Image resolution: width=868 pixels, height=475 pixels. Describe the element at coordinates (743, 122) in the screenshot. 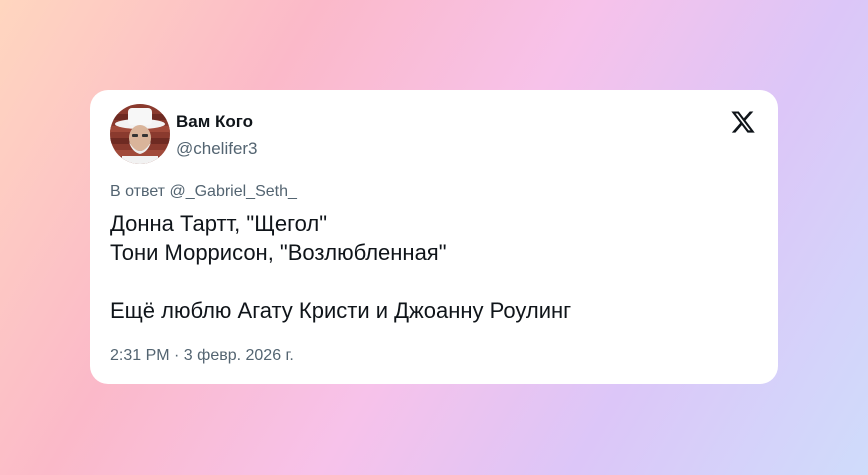

I see `x-logo-icon` at that location.